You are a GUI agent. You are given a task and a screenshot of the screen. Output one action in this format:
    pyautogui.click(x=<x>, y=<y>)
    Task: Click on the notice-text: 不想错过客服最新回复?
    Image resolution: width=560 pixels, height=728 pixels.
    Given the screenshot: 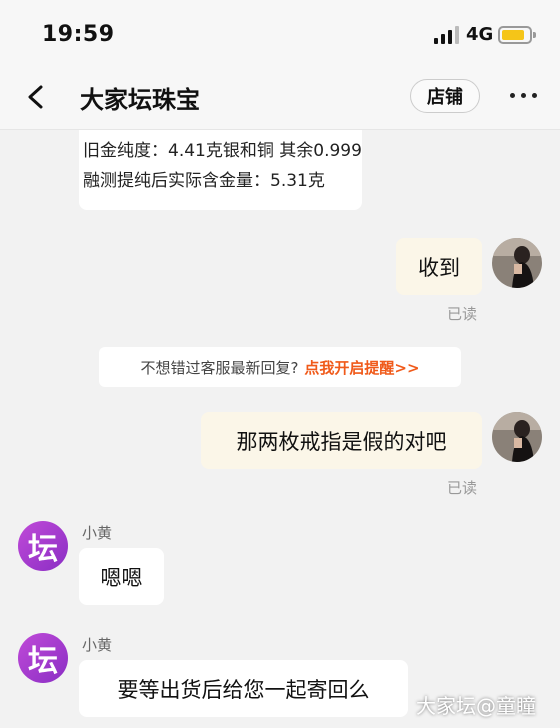 What is the action you would take?
    pyautogui.click(x=219, y=367)
    